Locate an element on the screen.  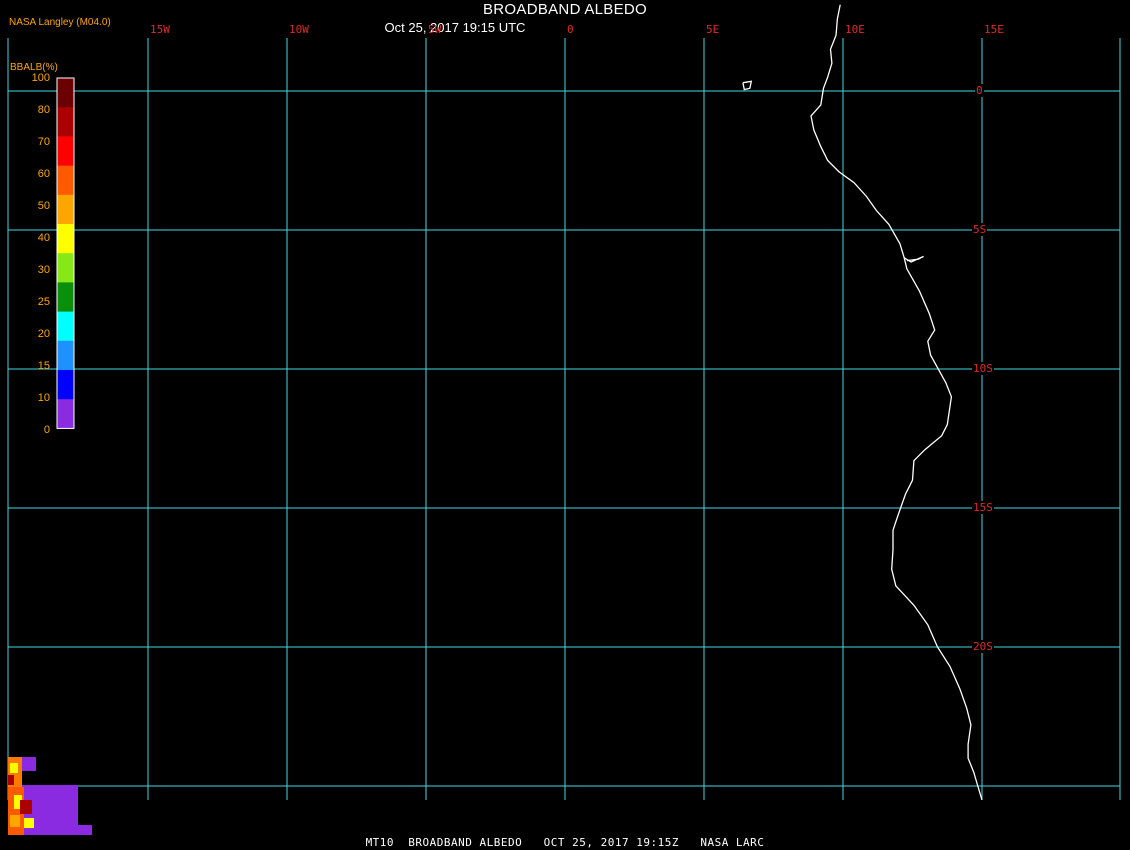
longitude-label-10W: 10W is located at coordinates (299, 29).